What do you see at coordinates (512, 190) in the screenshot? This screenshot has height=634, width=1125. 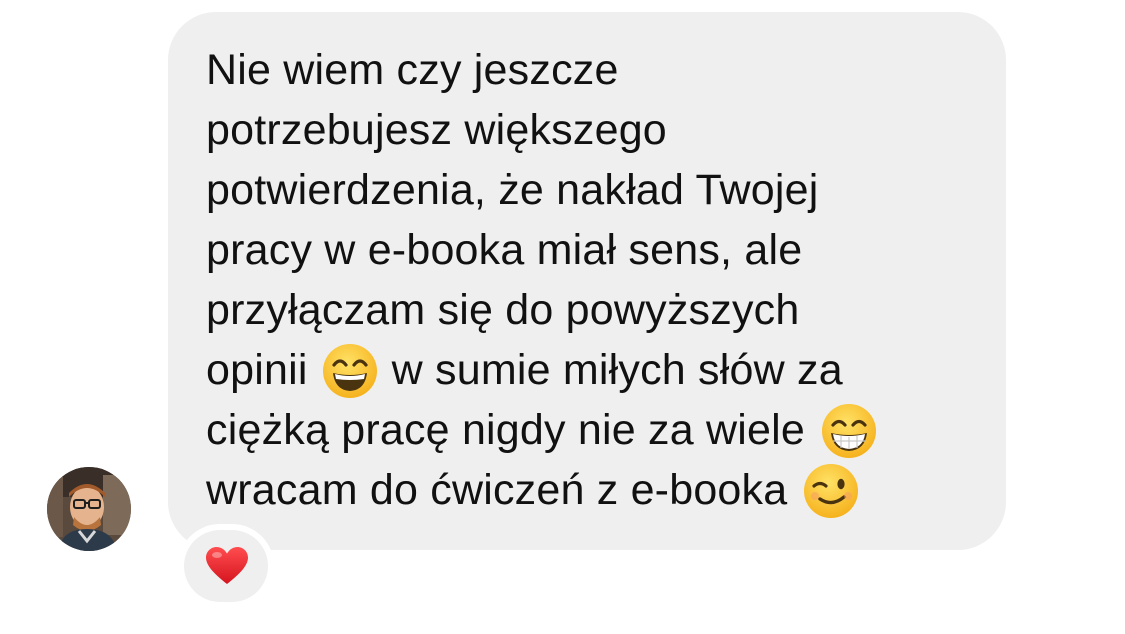 I see `message-line-3: potwierdzenia, że nakład Twojej` at bounding box center [512, 190].